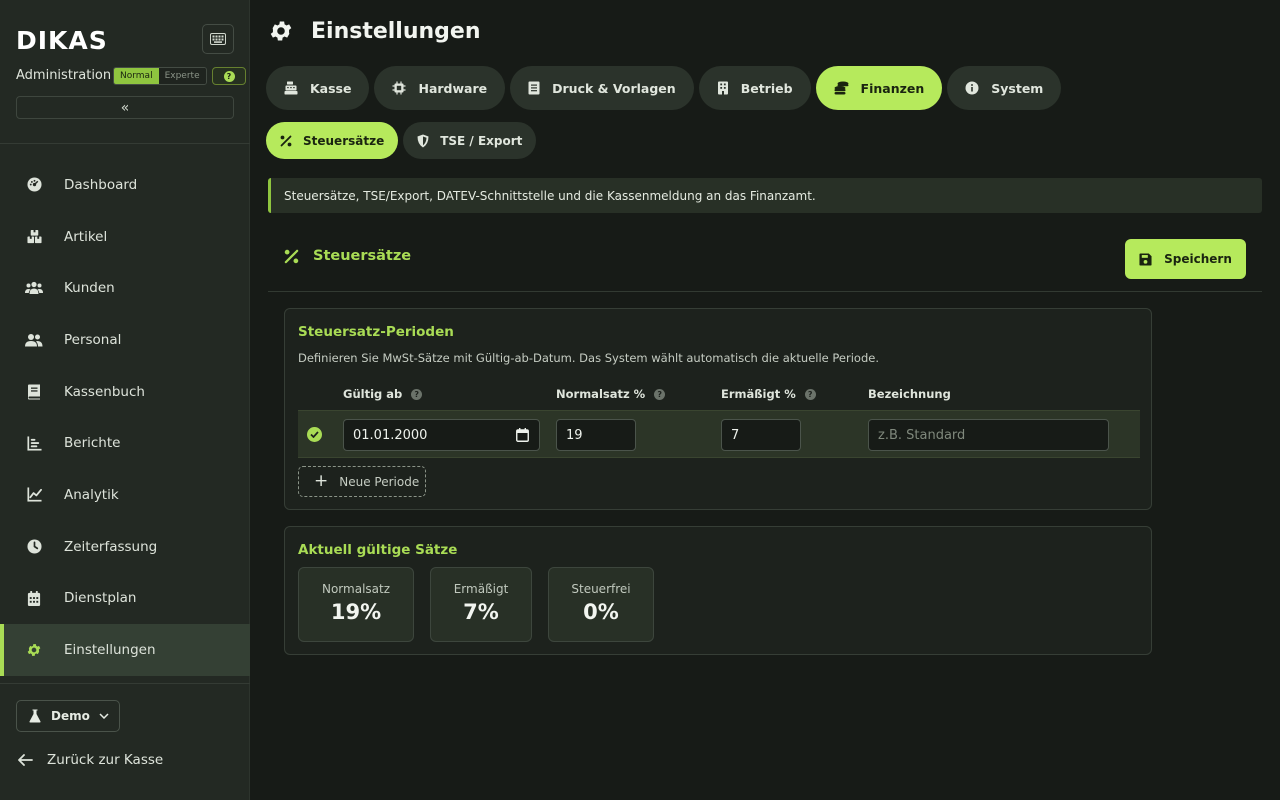 The image size is (1280, 800). Describe the element at coordinates (110, 650) in the screenshot. I see `sidebar-item-label: Einstellungen` at that location.